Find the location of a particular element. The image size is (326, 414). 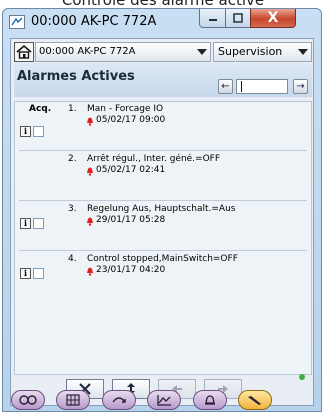

alarm-date: 29/01/17 05:28 is located at coordinates (131, 220).